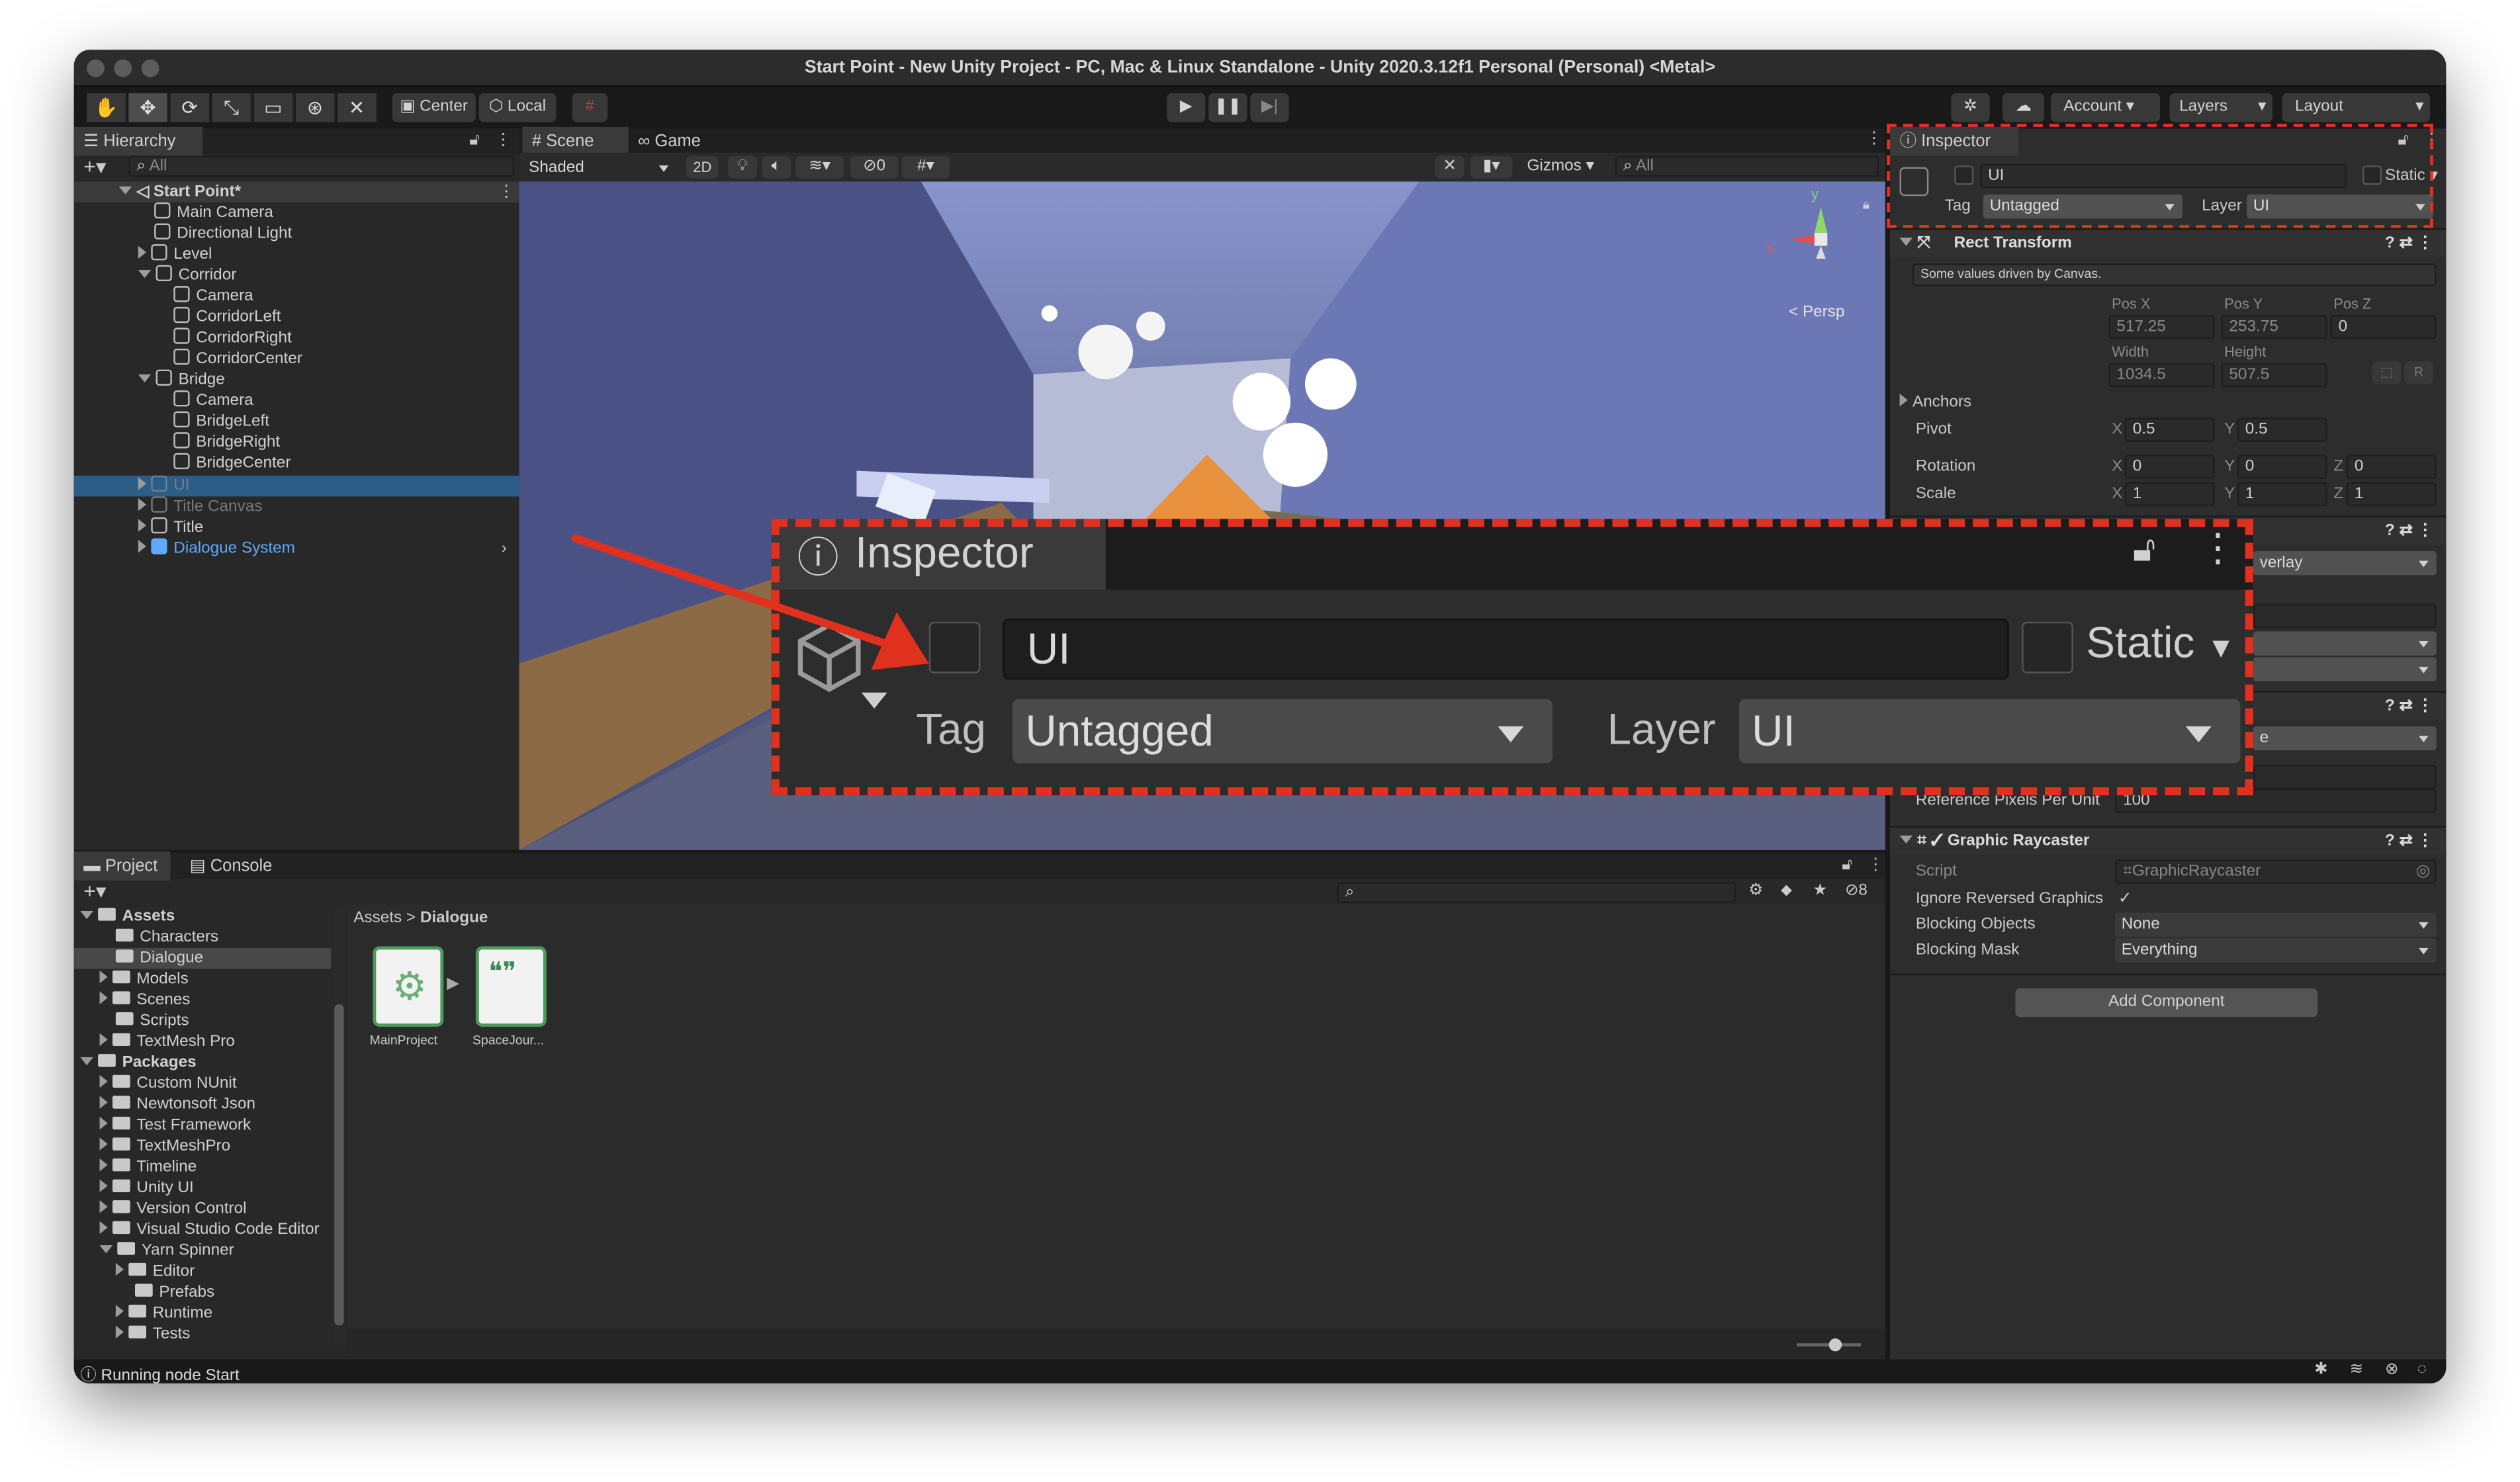 The width and height of the screenshot is (2520, 1482). I want to click on hierarchy-item-selected: UI, so click(164, 486).